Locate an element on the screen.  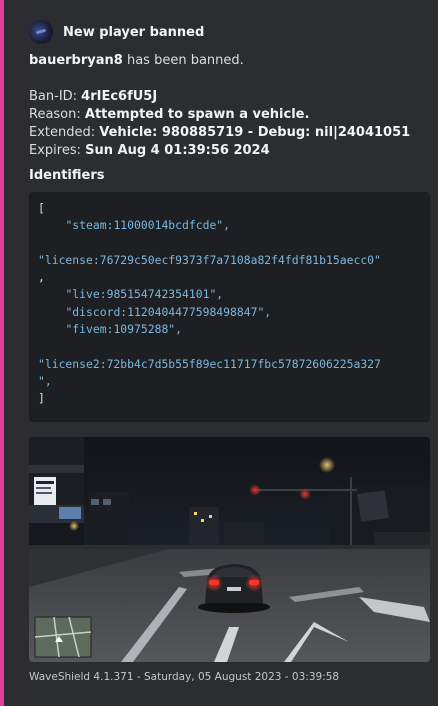
code-open-bracket: [ is located at coordinates (41, 208).